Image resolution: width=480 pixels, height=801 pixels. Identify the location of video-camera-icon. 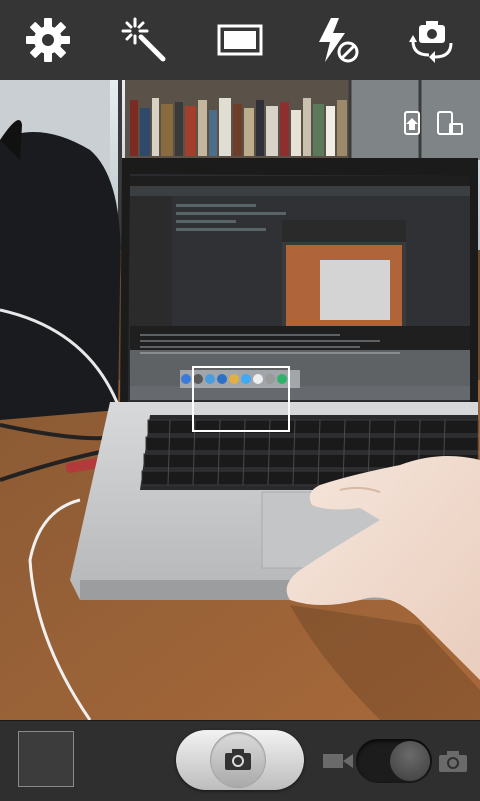
(338, 761).